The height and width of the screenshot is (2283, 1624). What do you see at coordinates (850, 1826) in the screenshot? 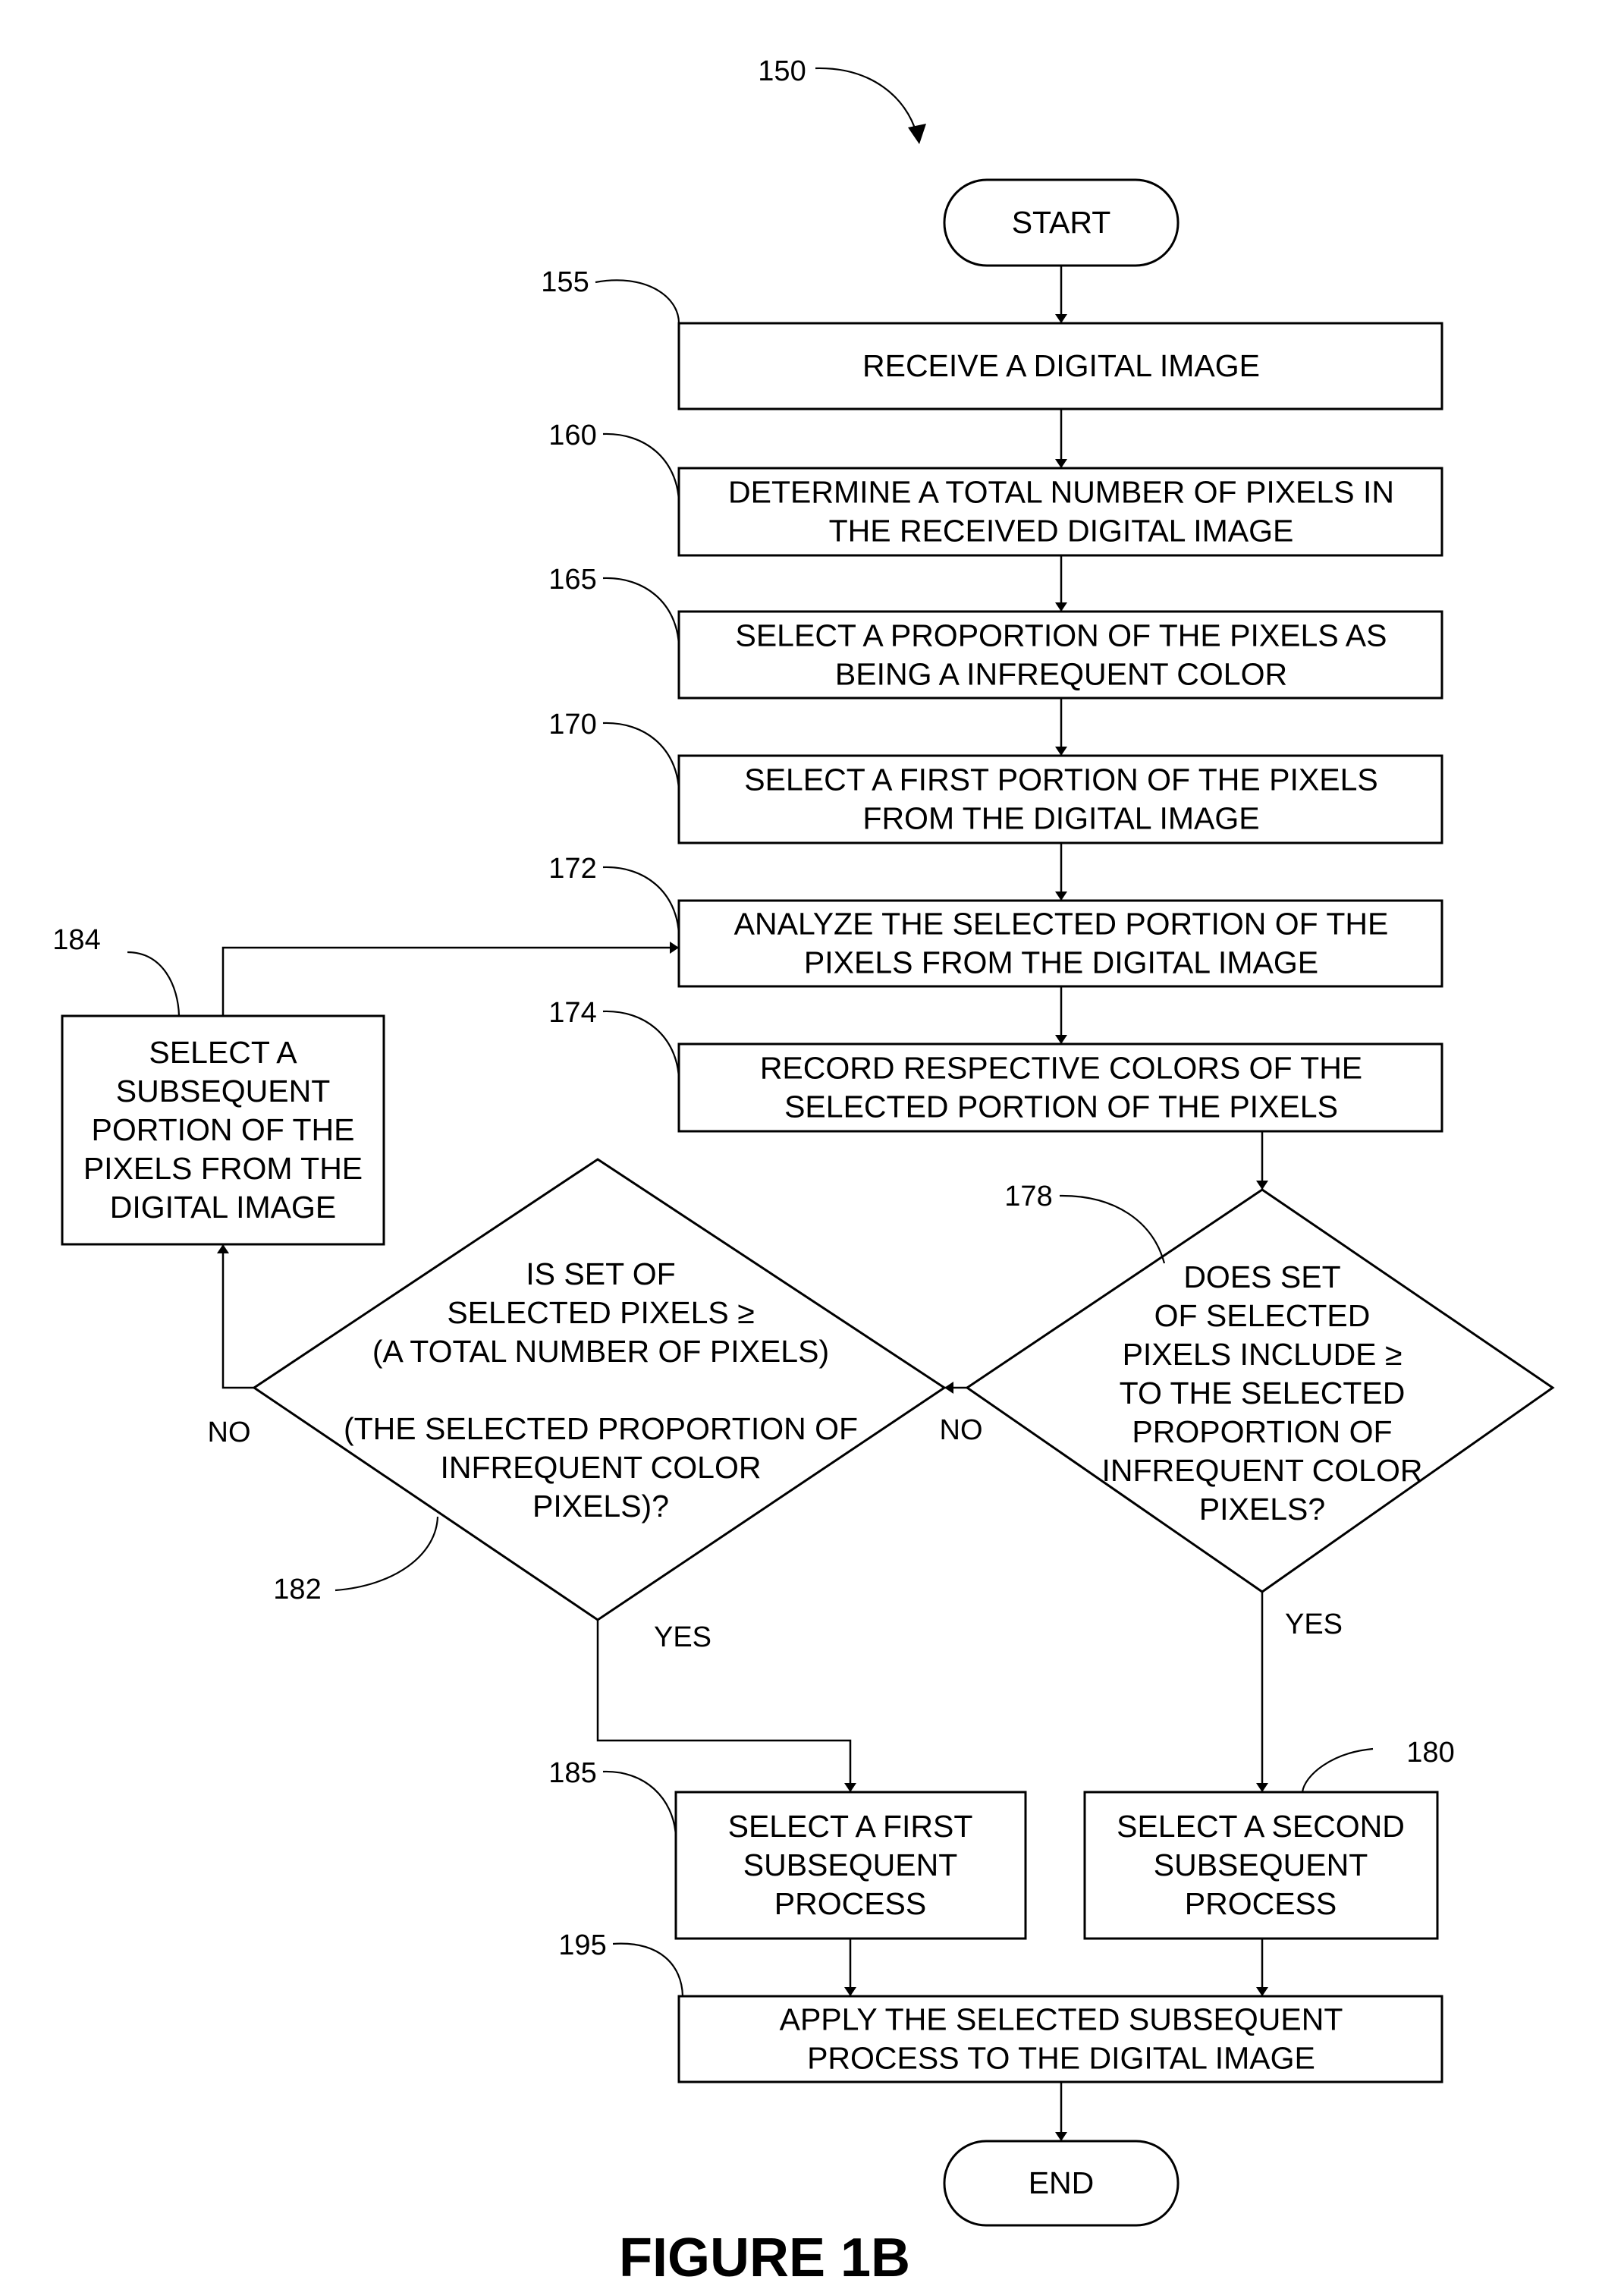
I see `label-line: SELECT A FIRST` at bounding box center [850, 1826].